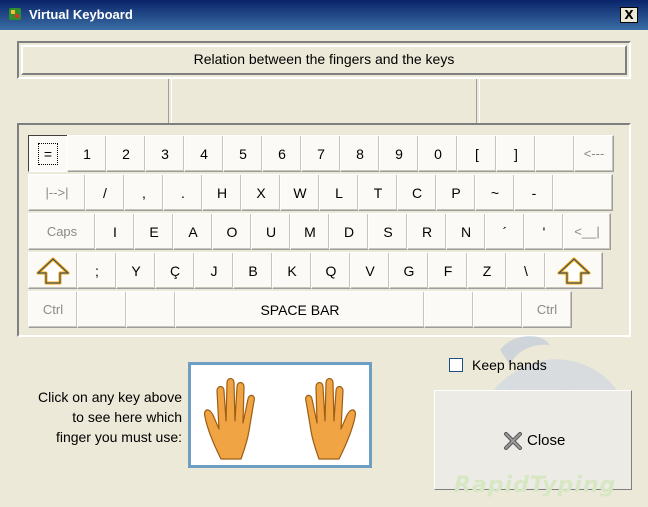 This screenshot has width=648, height=507. Describe the element at coordinates (115, 231) in the screenshot. I see `key-k2-1: I` at that location.